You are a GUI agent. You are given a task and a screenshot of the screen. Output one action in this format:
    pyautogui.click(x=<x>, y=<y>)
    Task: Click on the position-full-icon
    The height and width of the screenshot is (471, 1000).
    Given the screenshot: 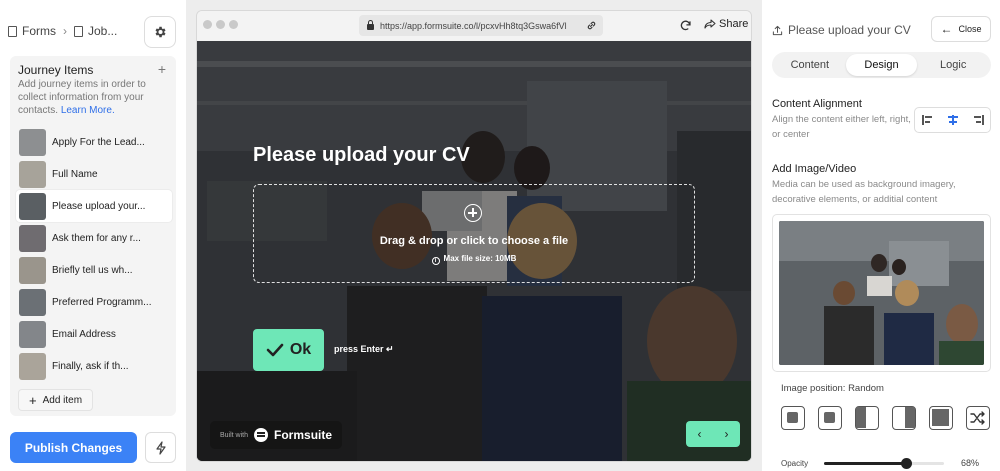 What is the action you would take?
    pyautogui.click(x=941, y=418)
    